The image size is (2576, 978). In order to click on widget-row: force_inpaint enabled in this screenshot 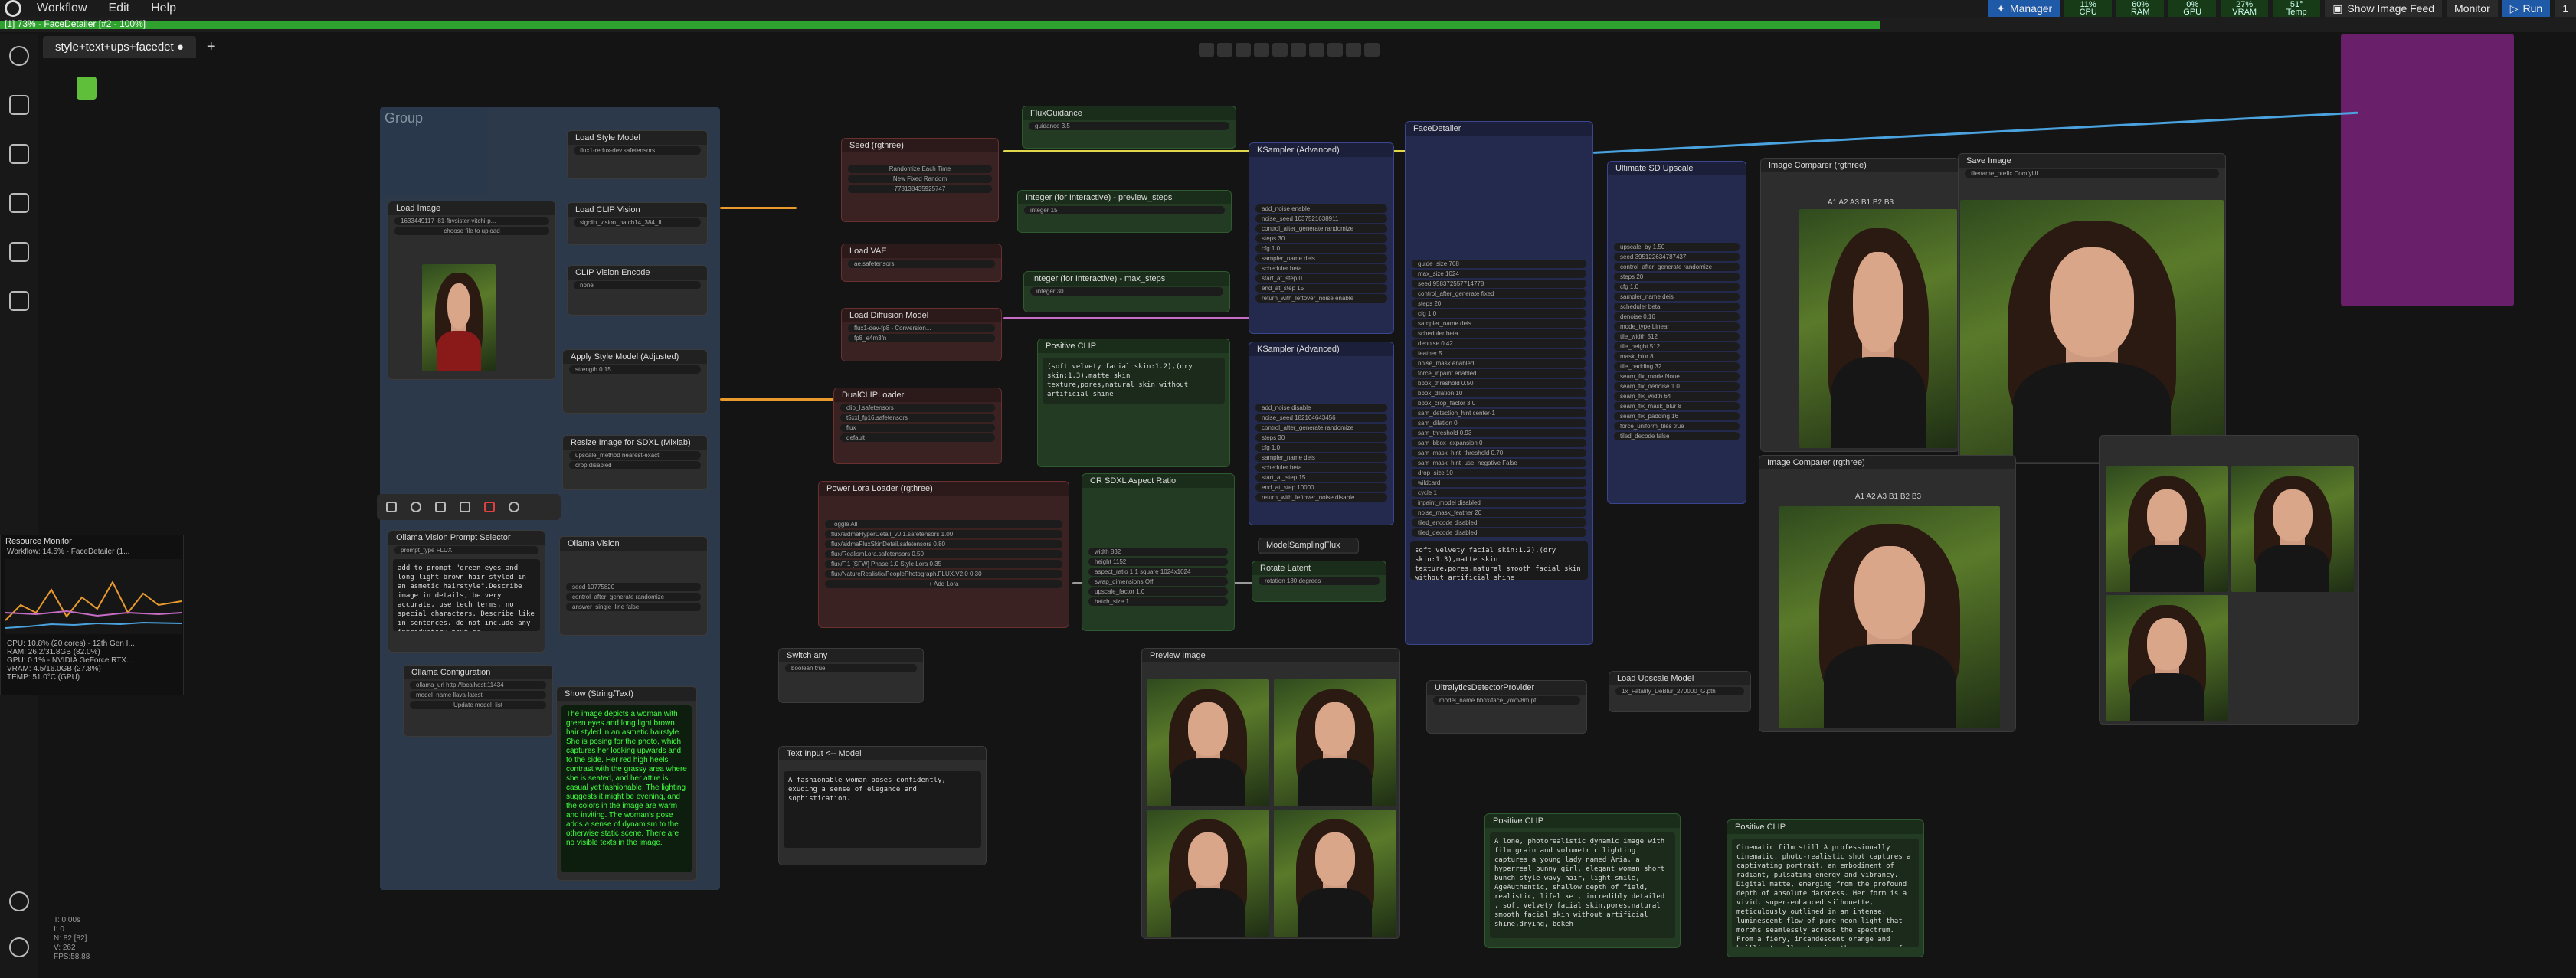, I will do `click(1499, 374)`.